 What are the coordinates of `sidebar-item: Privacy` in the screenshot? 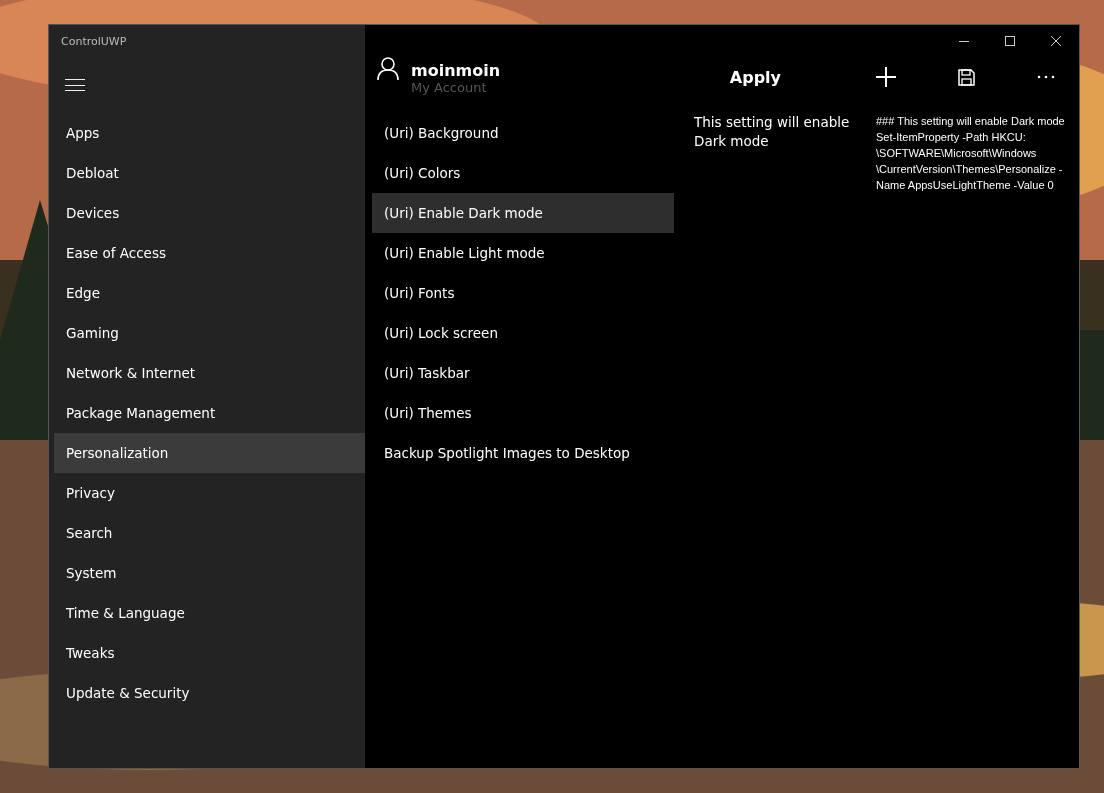 It's located at (209, 493).